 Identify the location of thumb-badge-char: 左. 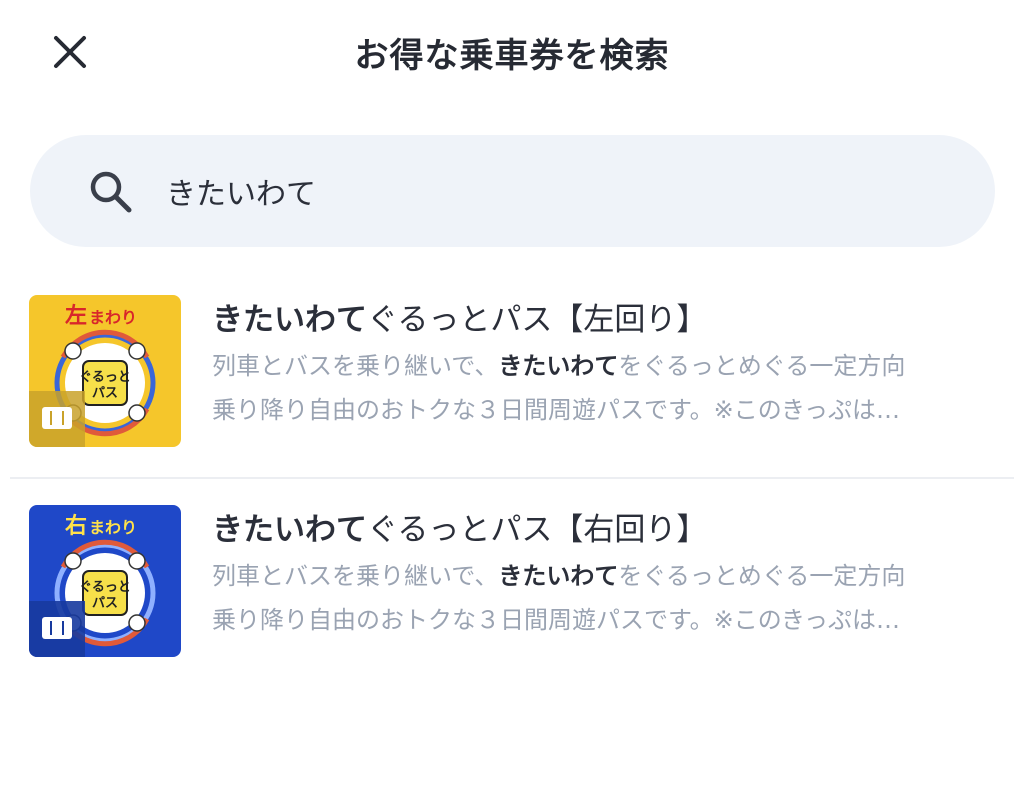
(76, 315).